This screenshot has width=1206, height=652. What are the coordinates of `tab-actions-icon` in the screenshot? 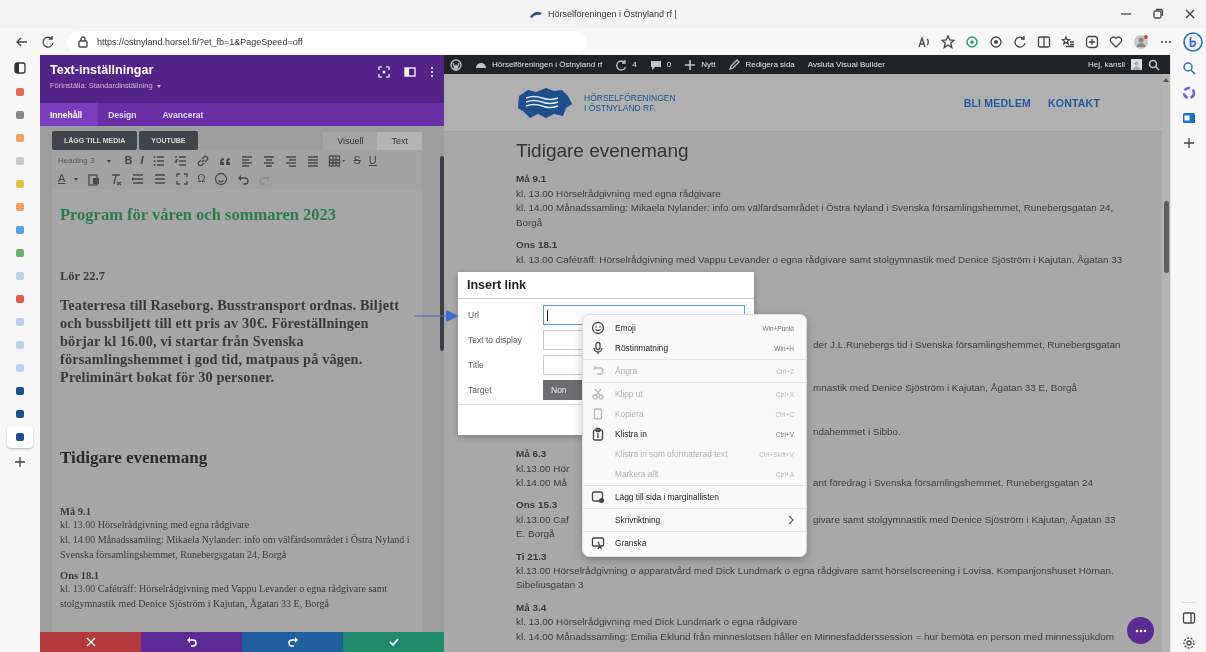 It's located at (20, 68).